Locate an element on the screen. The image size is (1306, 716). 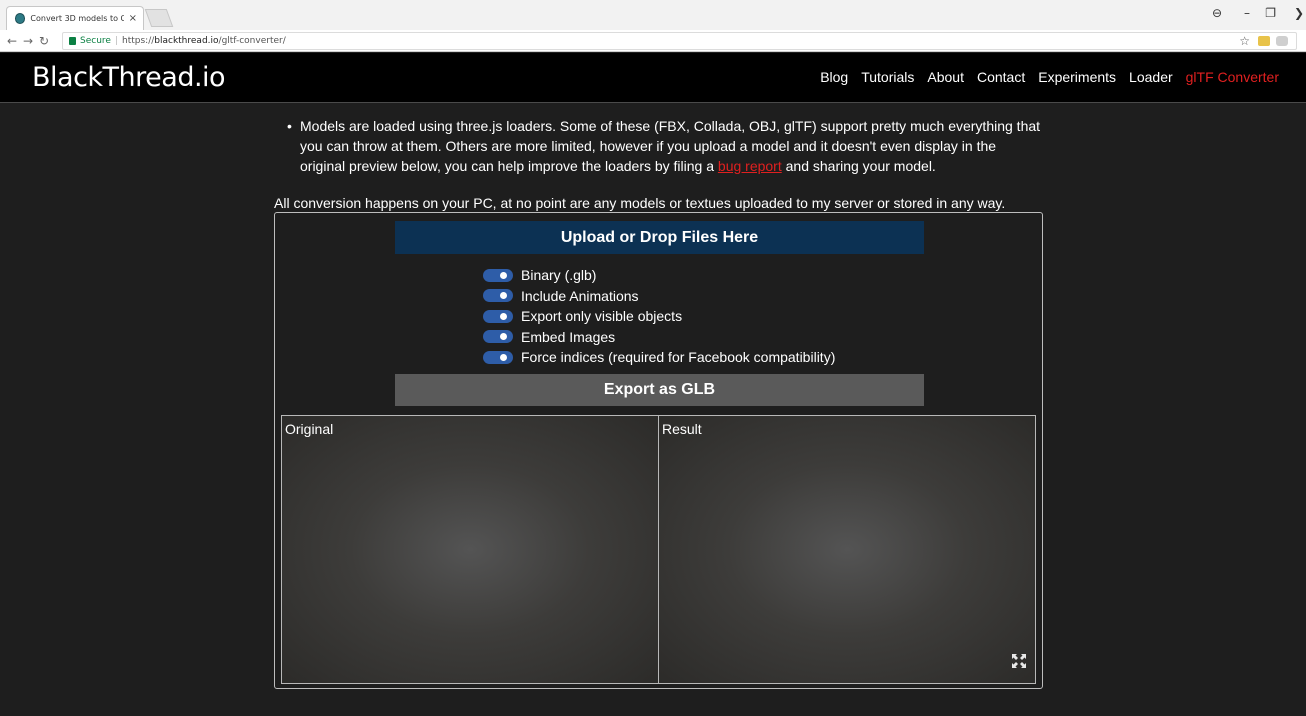
forward-icon: → is located at coordinates (28, 41).